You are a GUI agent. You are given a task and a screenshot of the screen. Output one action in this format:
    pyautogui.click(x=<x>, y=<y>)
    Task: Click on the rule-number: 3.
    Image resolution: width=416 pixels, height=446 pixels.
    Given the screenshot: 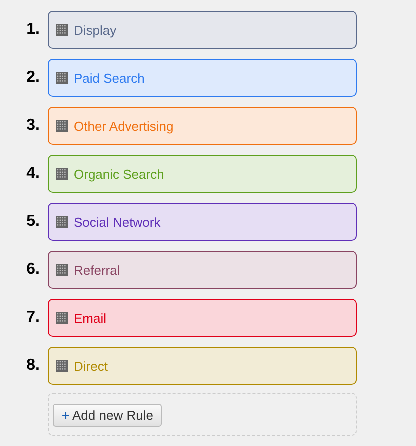 What is the action you would take?
    pyautogui.click(x=33, y=126)
    